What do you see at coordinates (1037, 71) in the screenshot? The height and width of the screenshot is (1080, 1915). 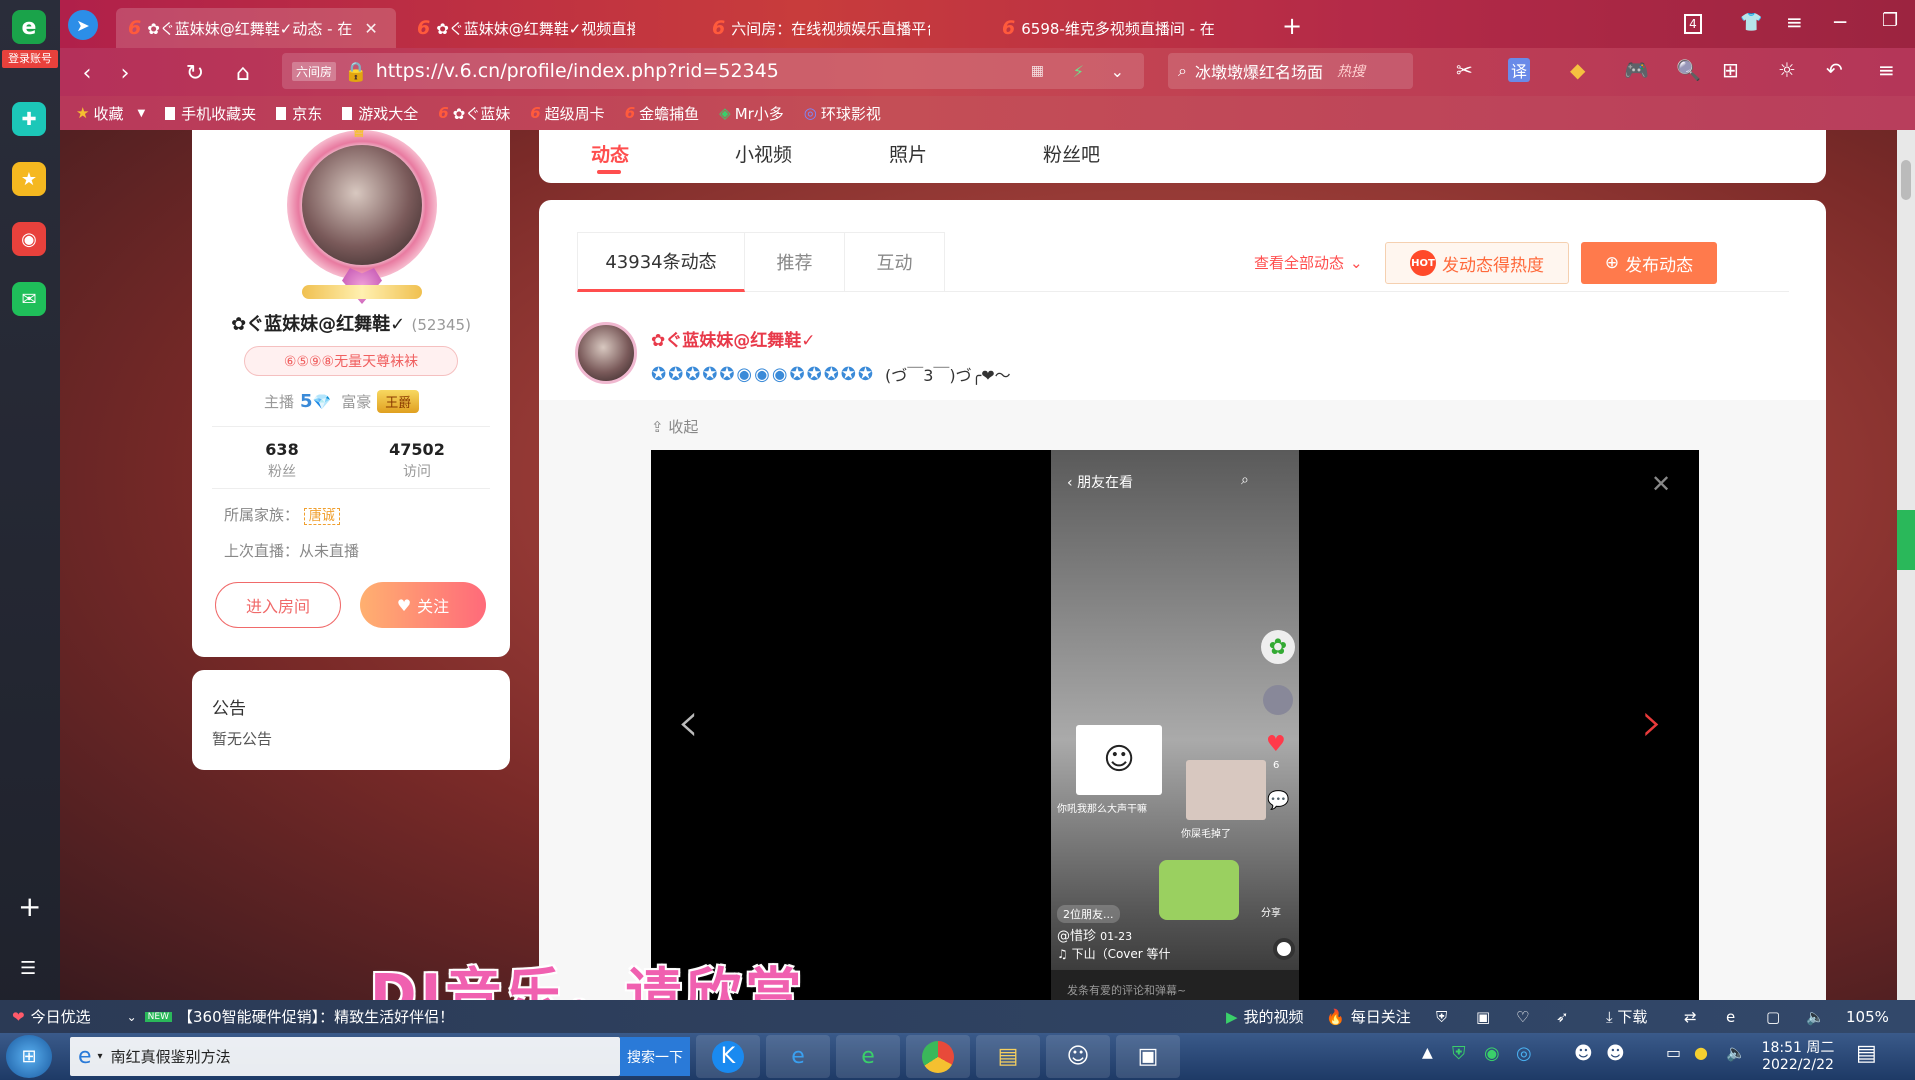 I see `qr-icon: ▦` at bounding box center [1037, 71].